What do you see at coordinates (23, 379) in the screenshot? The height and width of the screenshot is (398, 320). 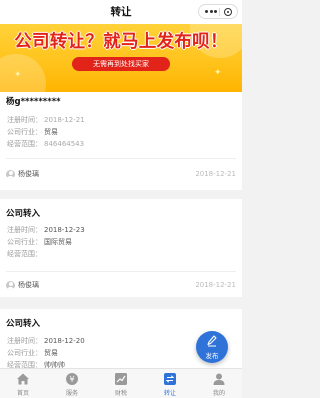 I see `home-icon` at bounding box center [23, 379].